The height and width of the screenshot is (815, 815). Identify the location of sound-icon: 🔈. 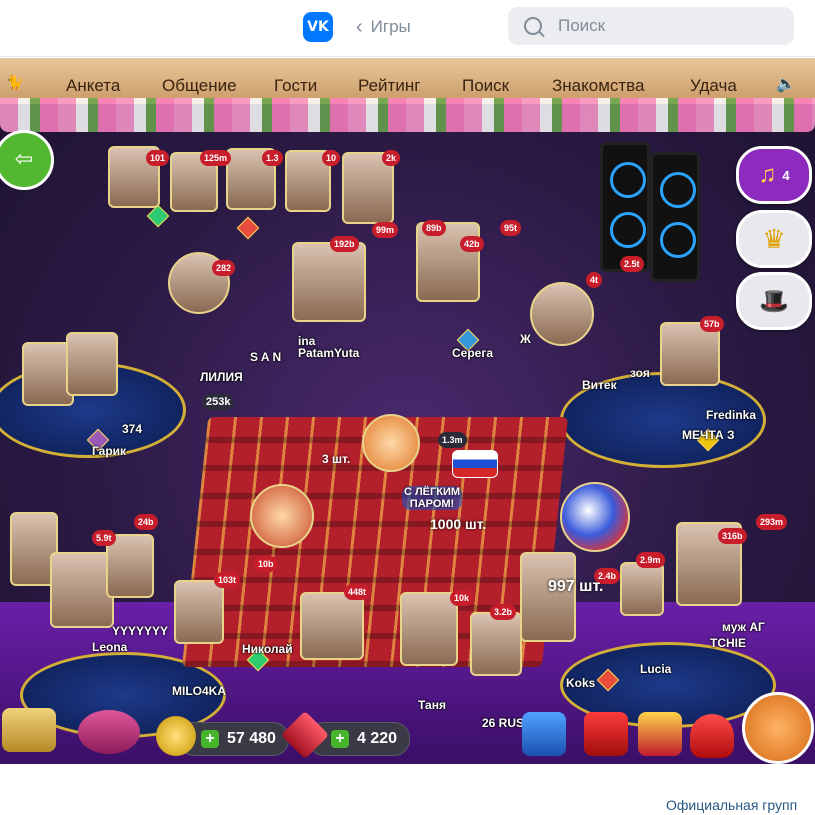
(786, 84).